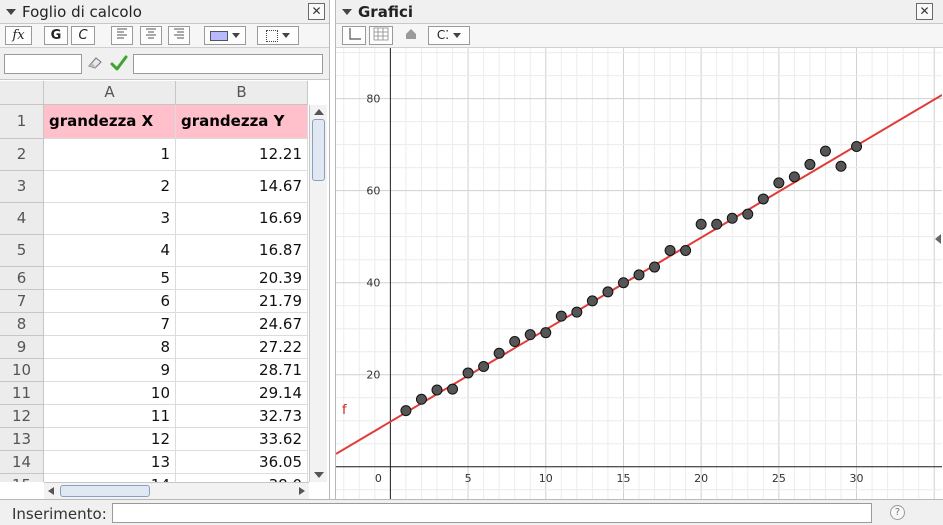 This screenshot has height=525, width=943. I want to click on cell-b: 38.0, so click(242, 478).